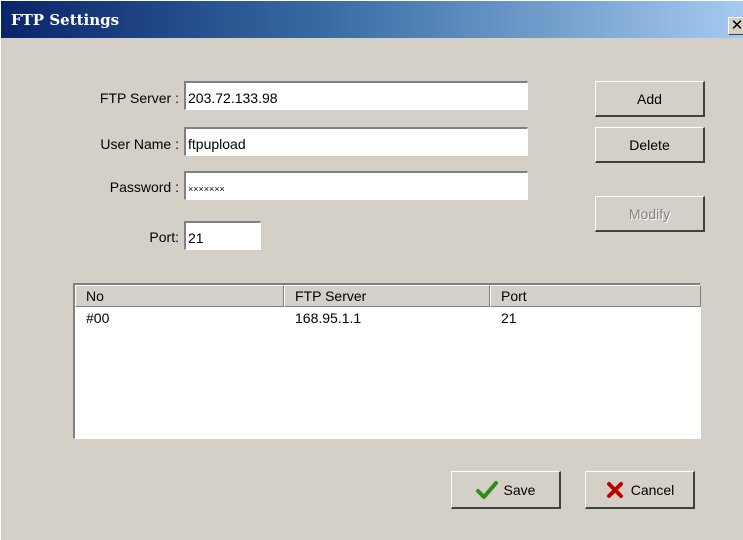  What do you see at coordinates (509, 318) in the screenshot?
I see `row-port: 21` at bounding box center [509, 318].